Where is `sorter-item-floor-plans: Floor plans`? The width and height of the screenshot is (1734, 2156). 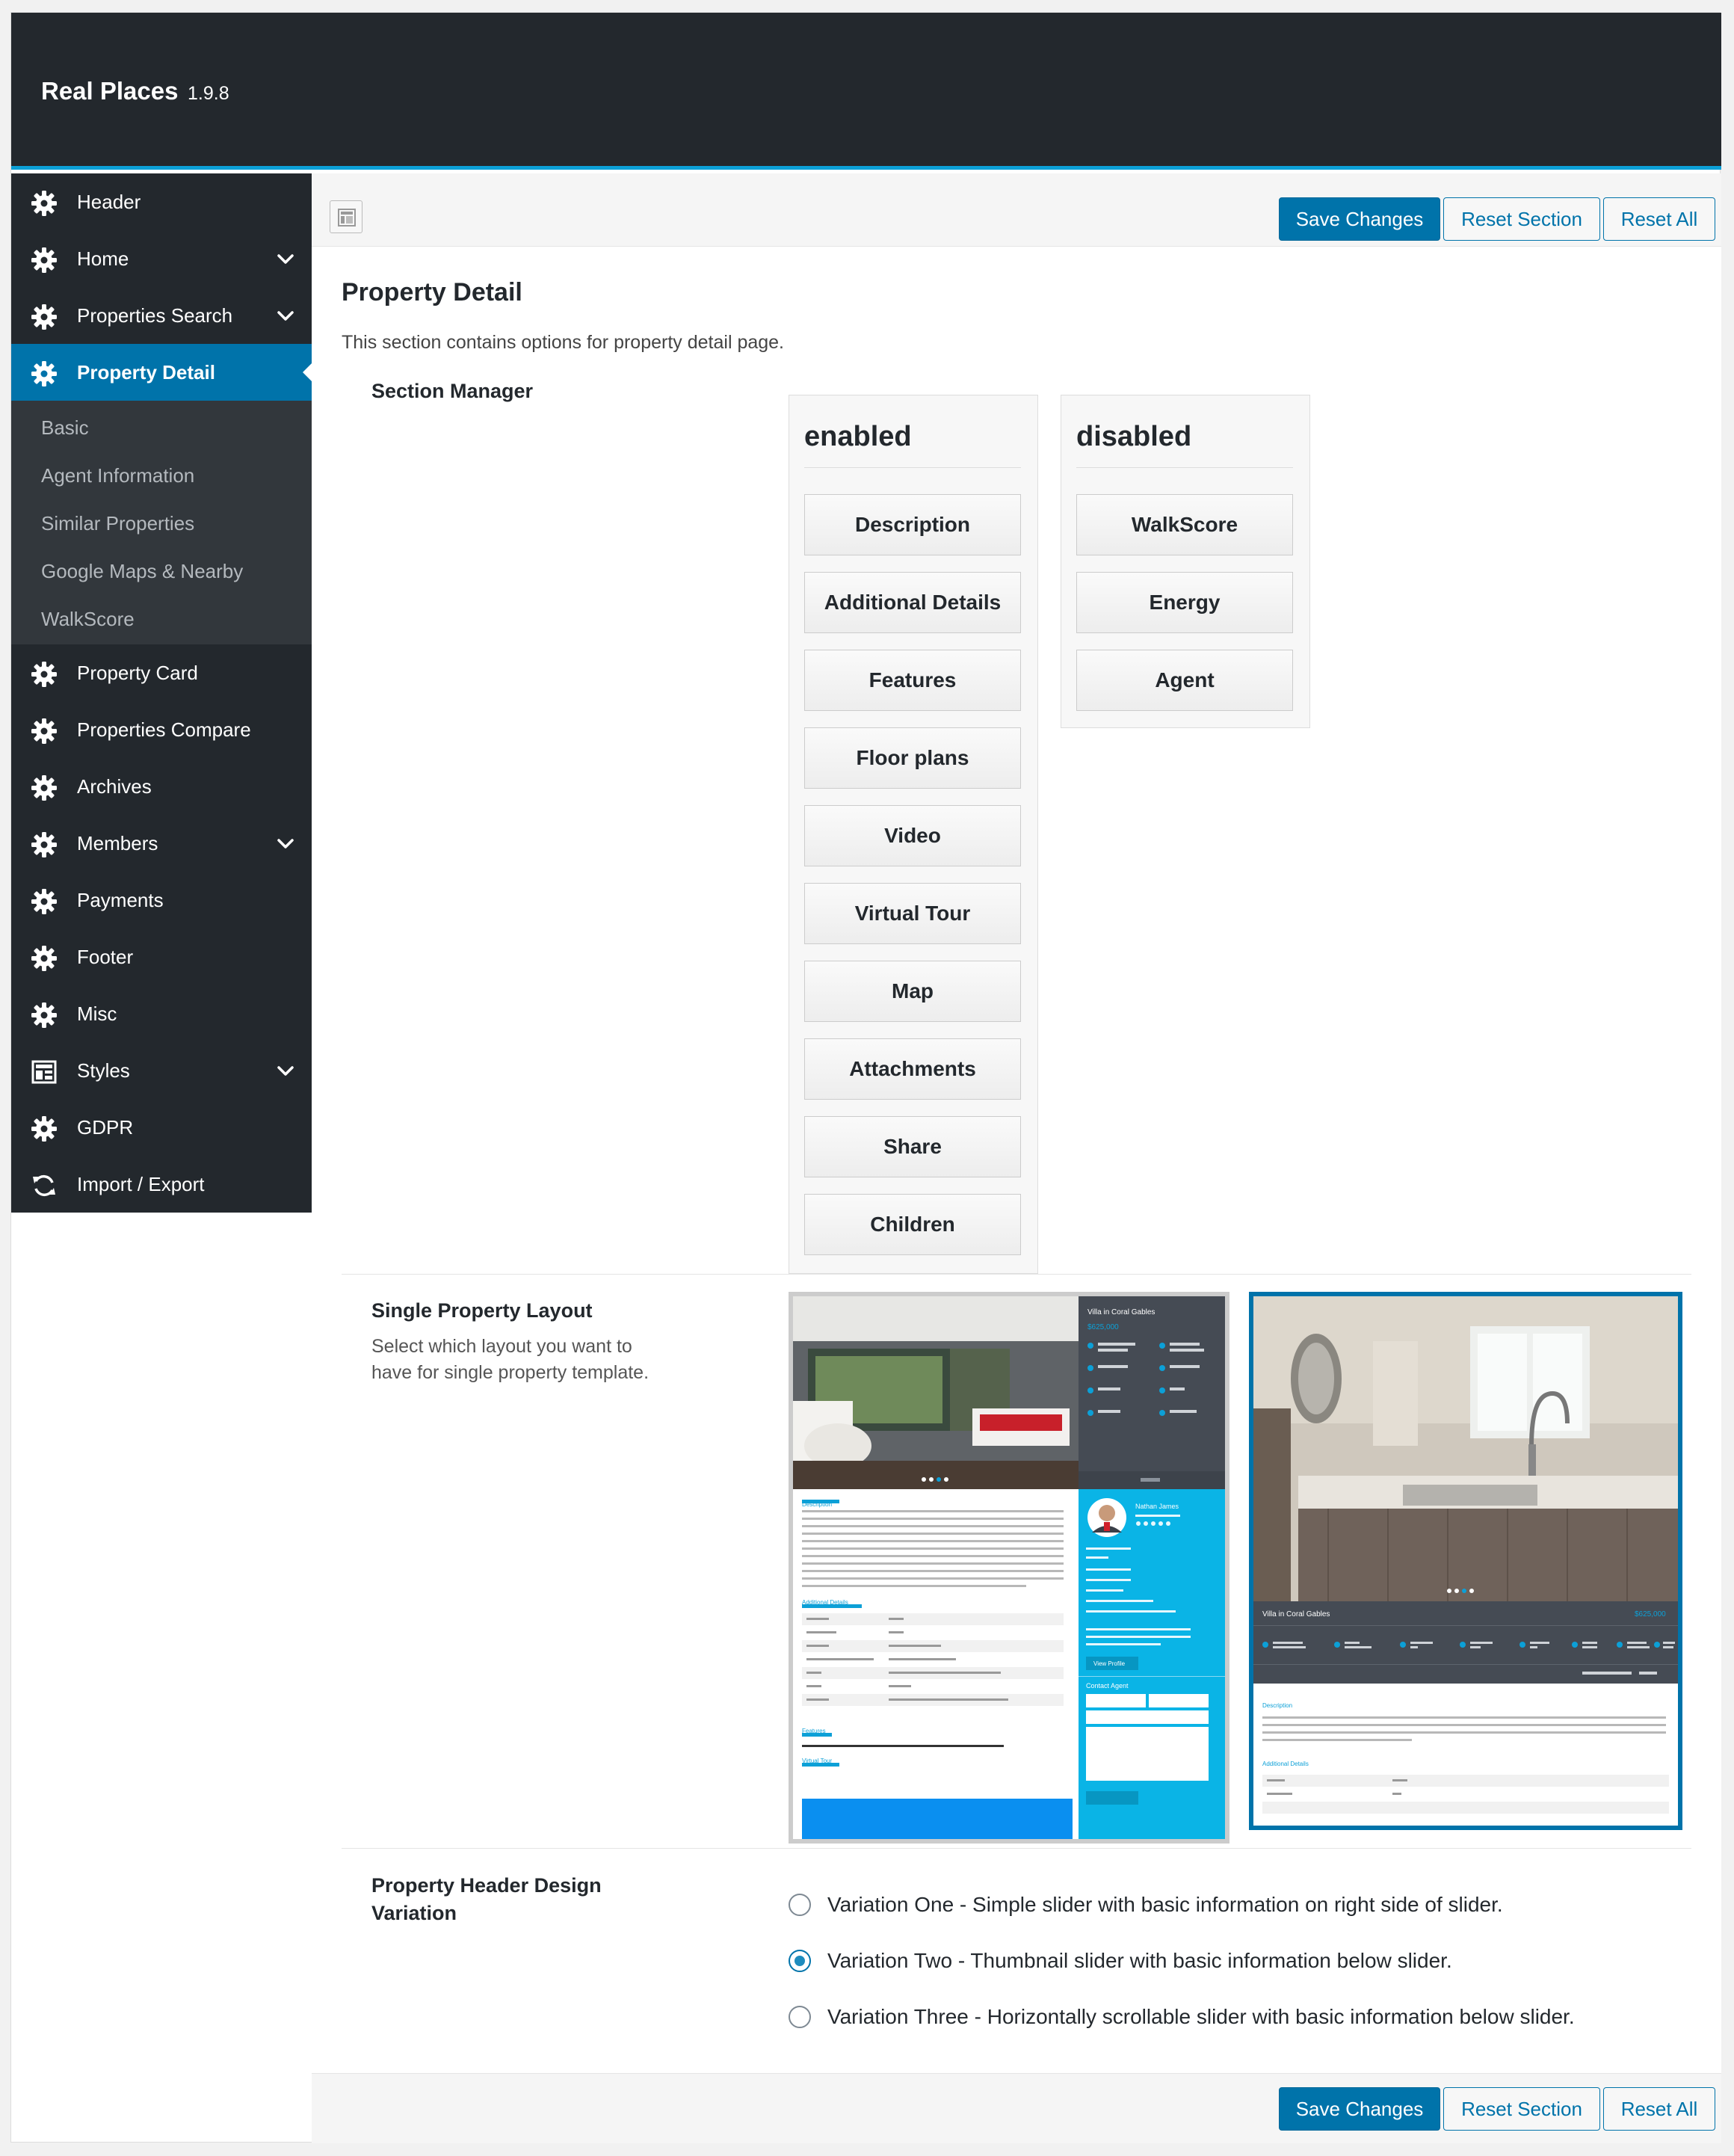
sorter-item-floor-plans: Floor plans is located at coordinates (912, 758).